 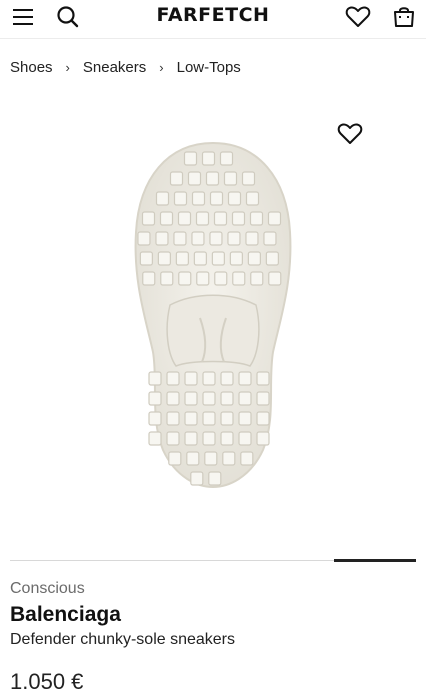 I want to click on carousel-progress-indicator, so click(x=375, y=560).